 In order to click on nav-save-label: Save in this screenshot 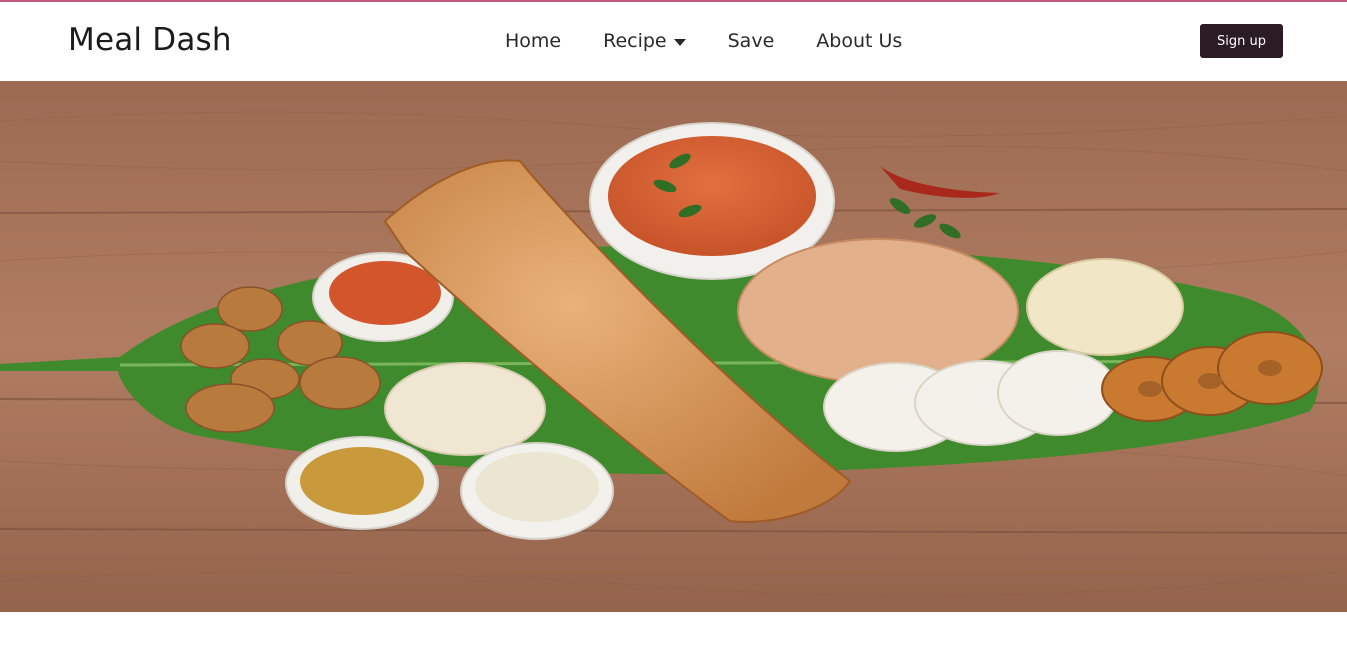, I will do `click(751, 41)`.